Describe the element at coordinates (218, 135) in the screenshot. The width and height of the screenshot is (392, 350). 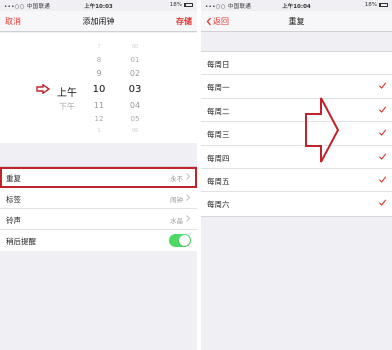
I see `day-label: 每周三` at that location.